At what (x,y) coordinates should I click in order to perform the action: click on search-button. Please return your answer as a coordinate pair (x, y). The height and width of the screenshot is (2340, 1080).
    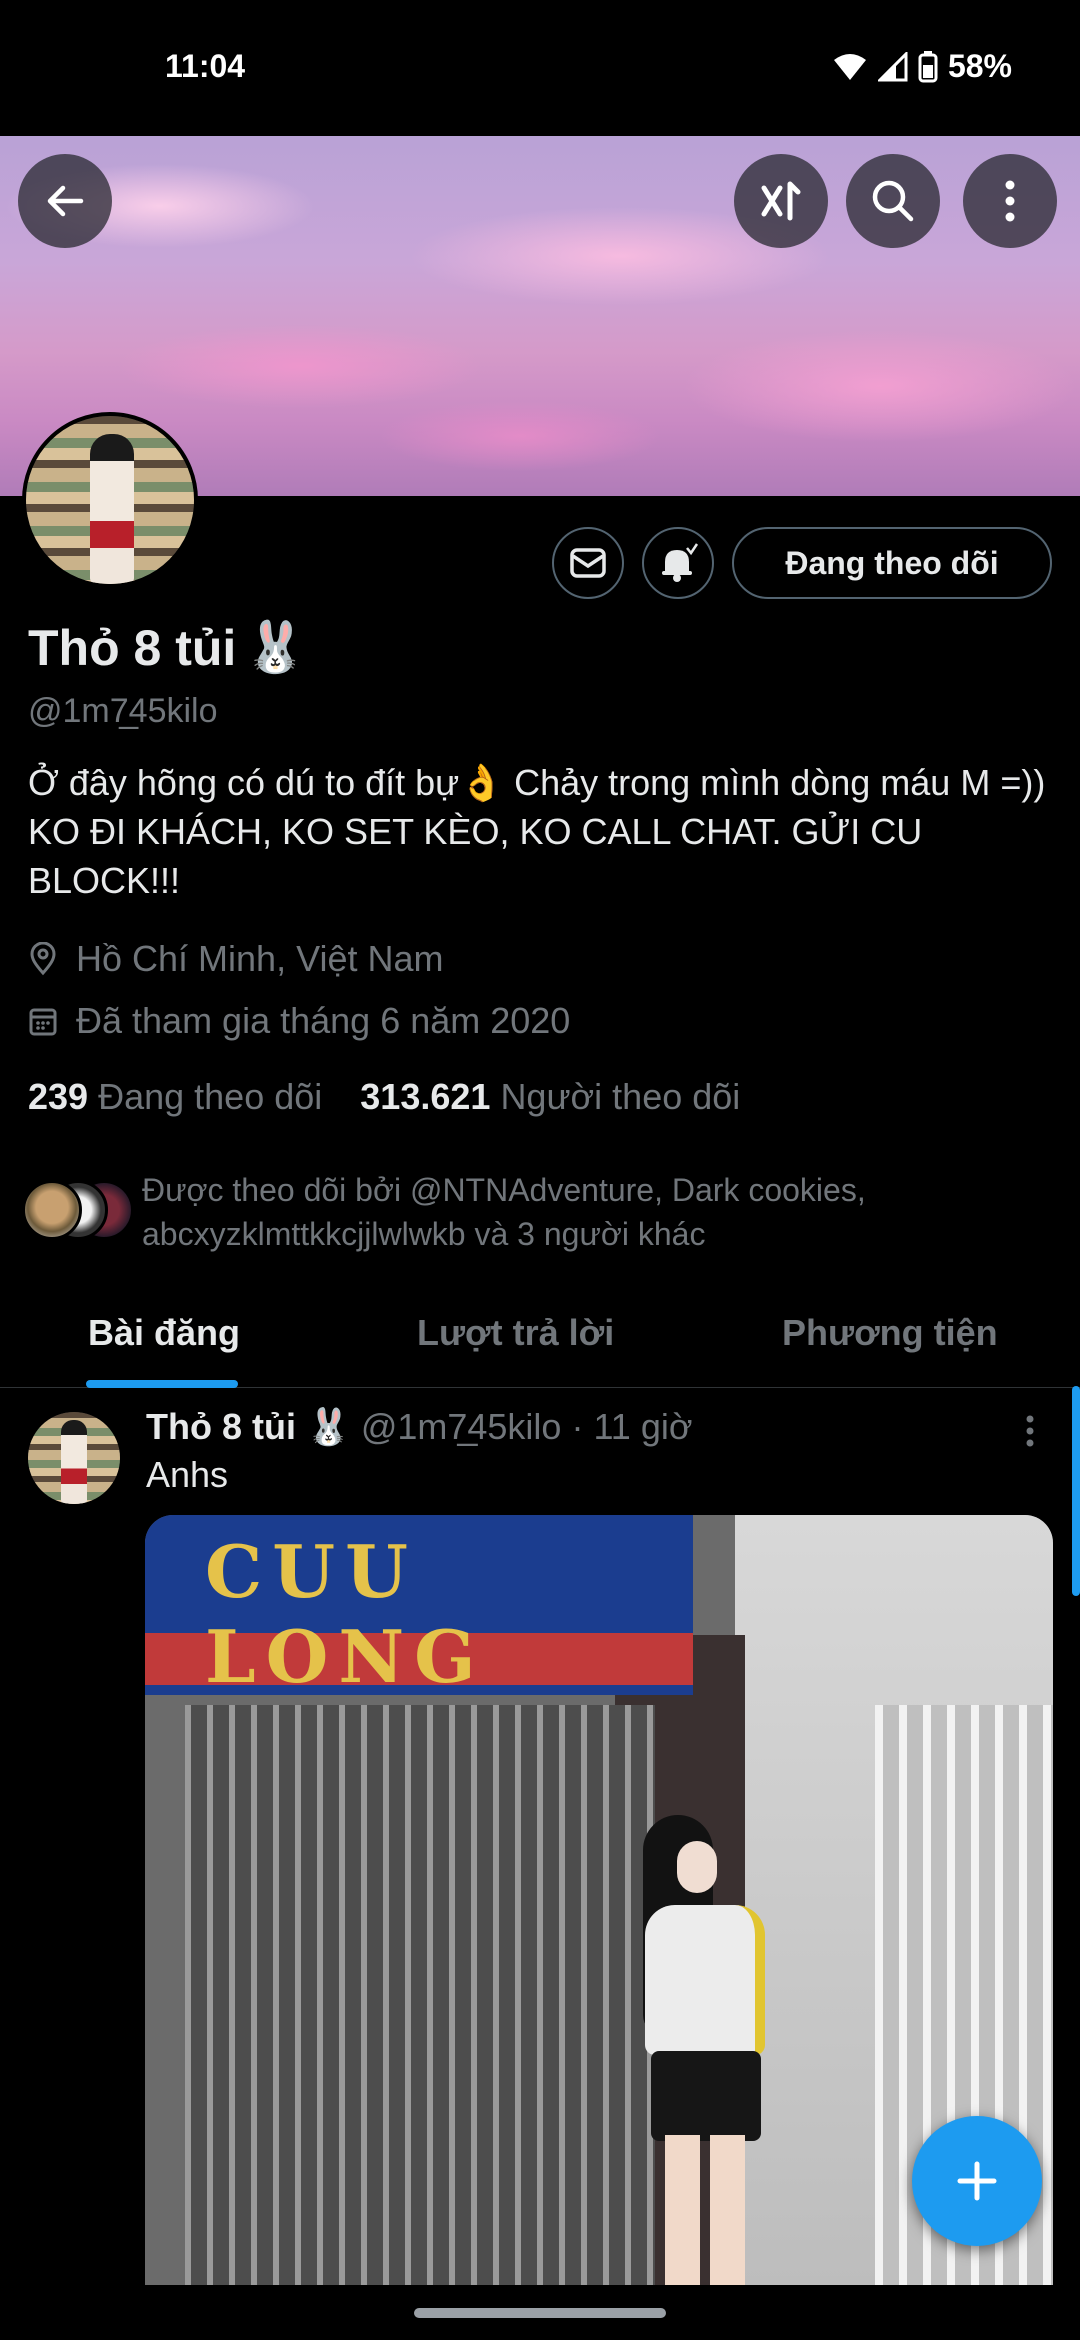
    Looking at the image, I should click on (893, 201).